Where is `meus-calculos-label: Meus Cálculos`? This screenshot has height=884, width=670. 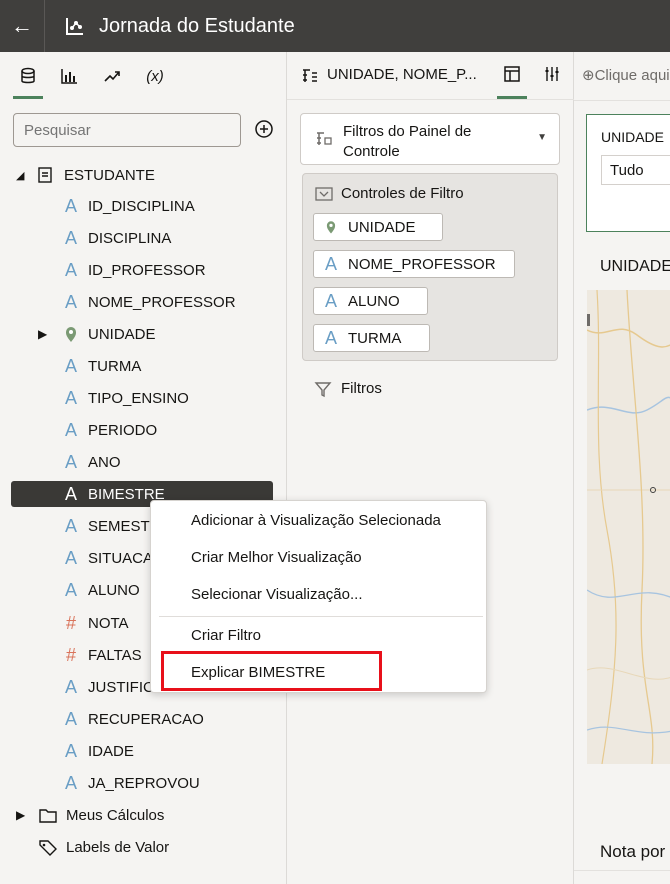 meus-calculos-label: Meus Cálculos is located at coordinates (115, 815).